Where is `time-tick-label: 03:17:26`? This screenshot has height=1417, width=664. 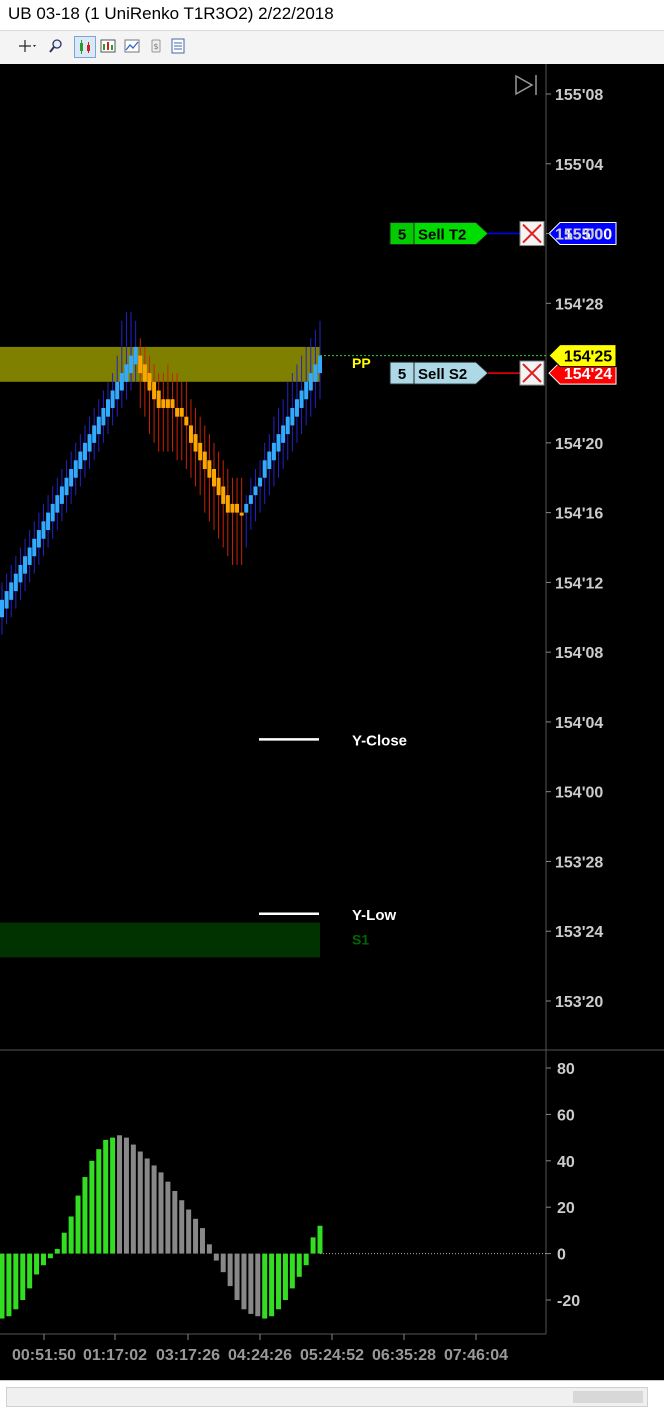 time-tick-label: 03:17:26 is located at coordinates (188, 1355).